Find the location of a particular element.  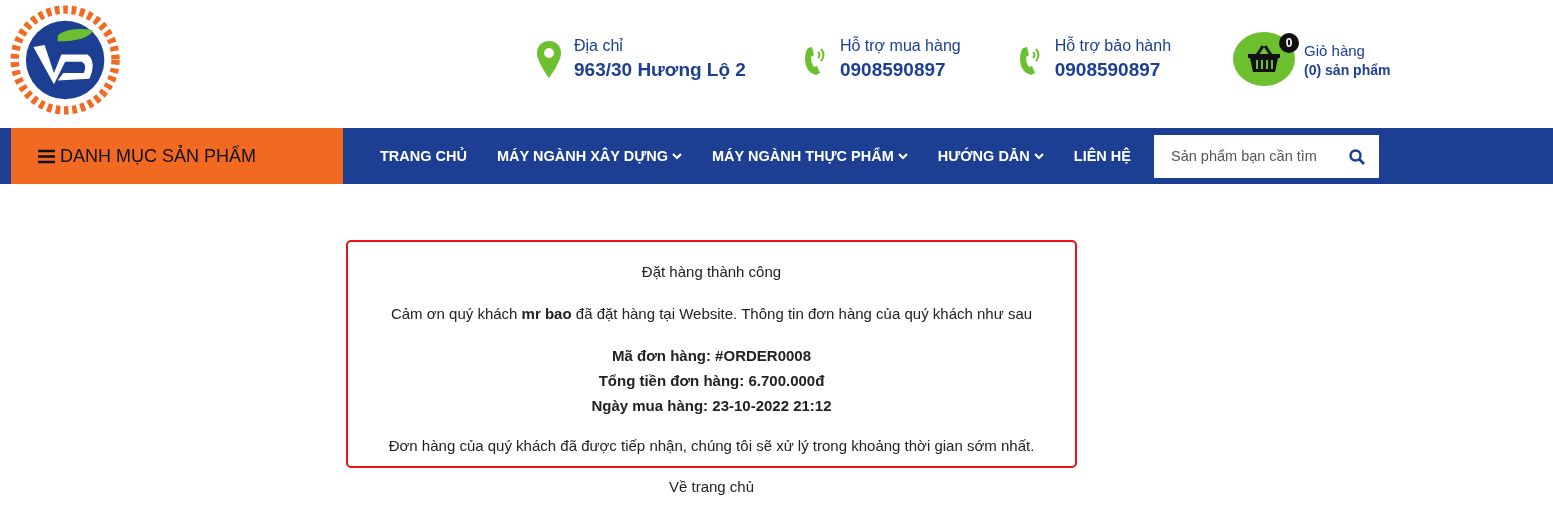

menu-icon is located at coordinates (46, 156).